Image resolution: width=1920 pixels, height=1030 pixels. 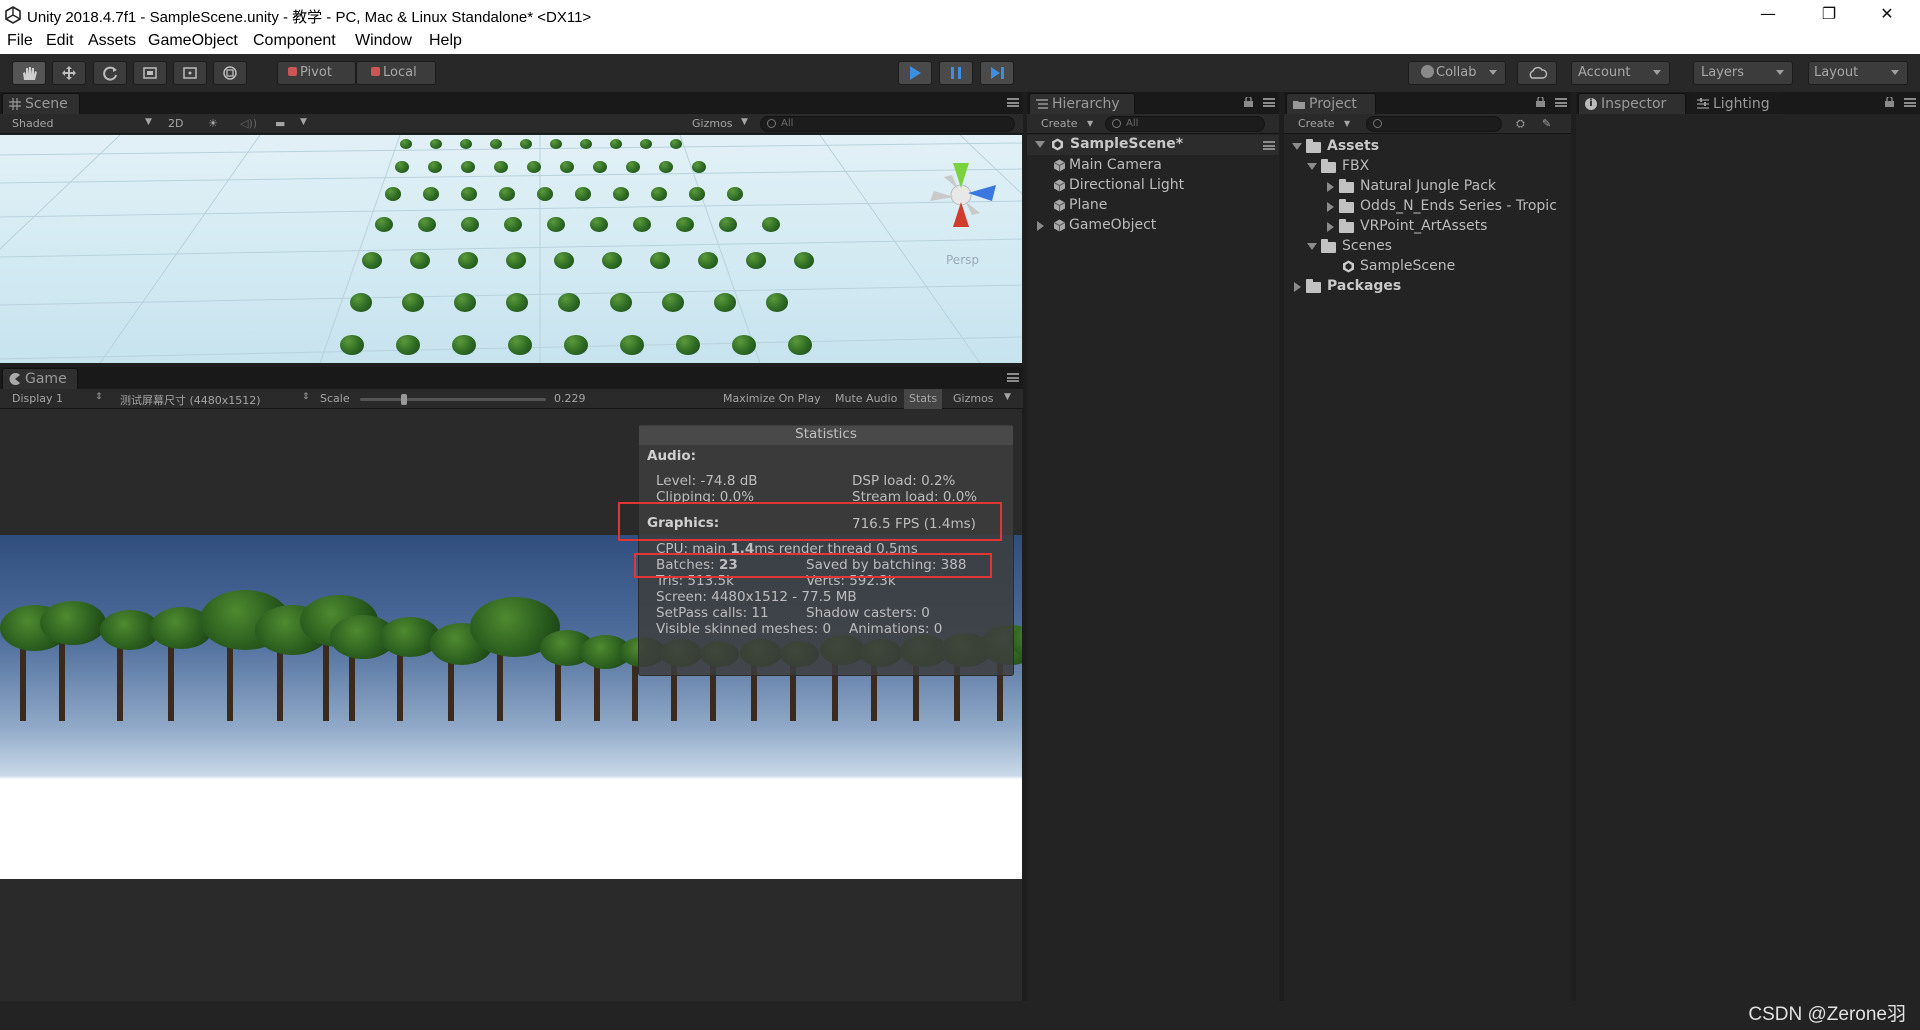 I want to click on menu-assets: Assets, so click(x=112, y=41).